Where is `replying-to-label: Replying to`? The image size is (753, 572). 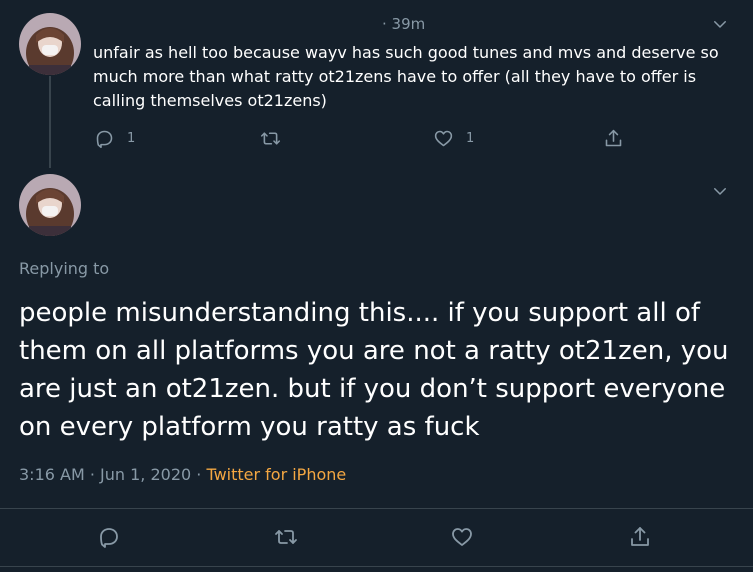 replying-to-label: Replying to is located at coordinates (64, 268).